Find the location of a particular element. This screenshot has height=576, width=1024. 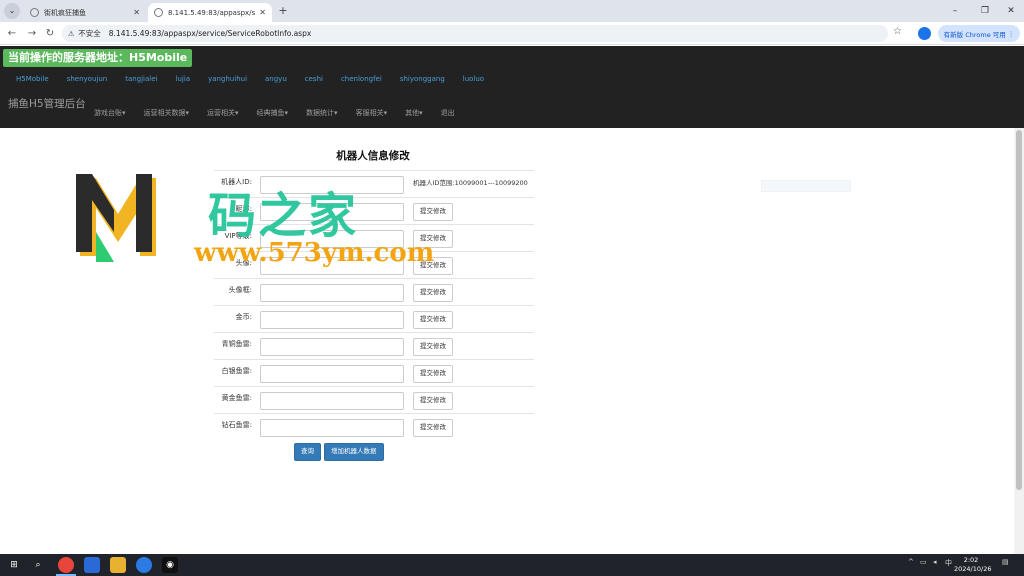

submit-gold-button: 提交修改 is located at coordinates (433, 320).